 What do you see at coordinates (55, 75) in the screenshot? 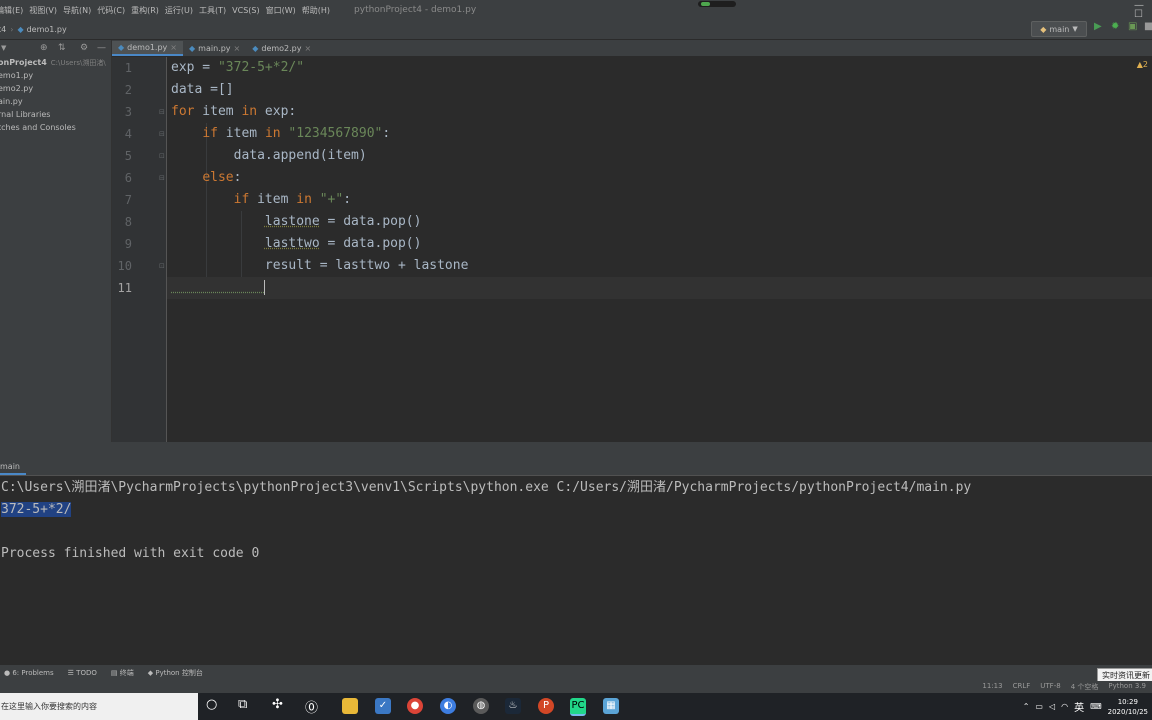
I see `tree-item-demo1: emo1.py` at bounding box center [55, 75].